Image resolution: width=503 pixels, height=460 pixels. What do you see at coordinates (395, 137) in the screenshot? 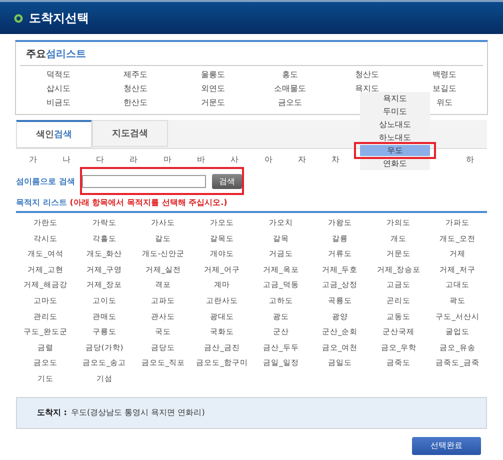
I see `dropdown-item: 하노대도` at bounding box center [395, 137].